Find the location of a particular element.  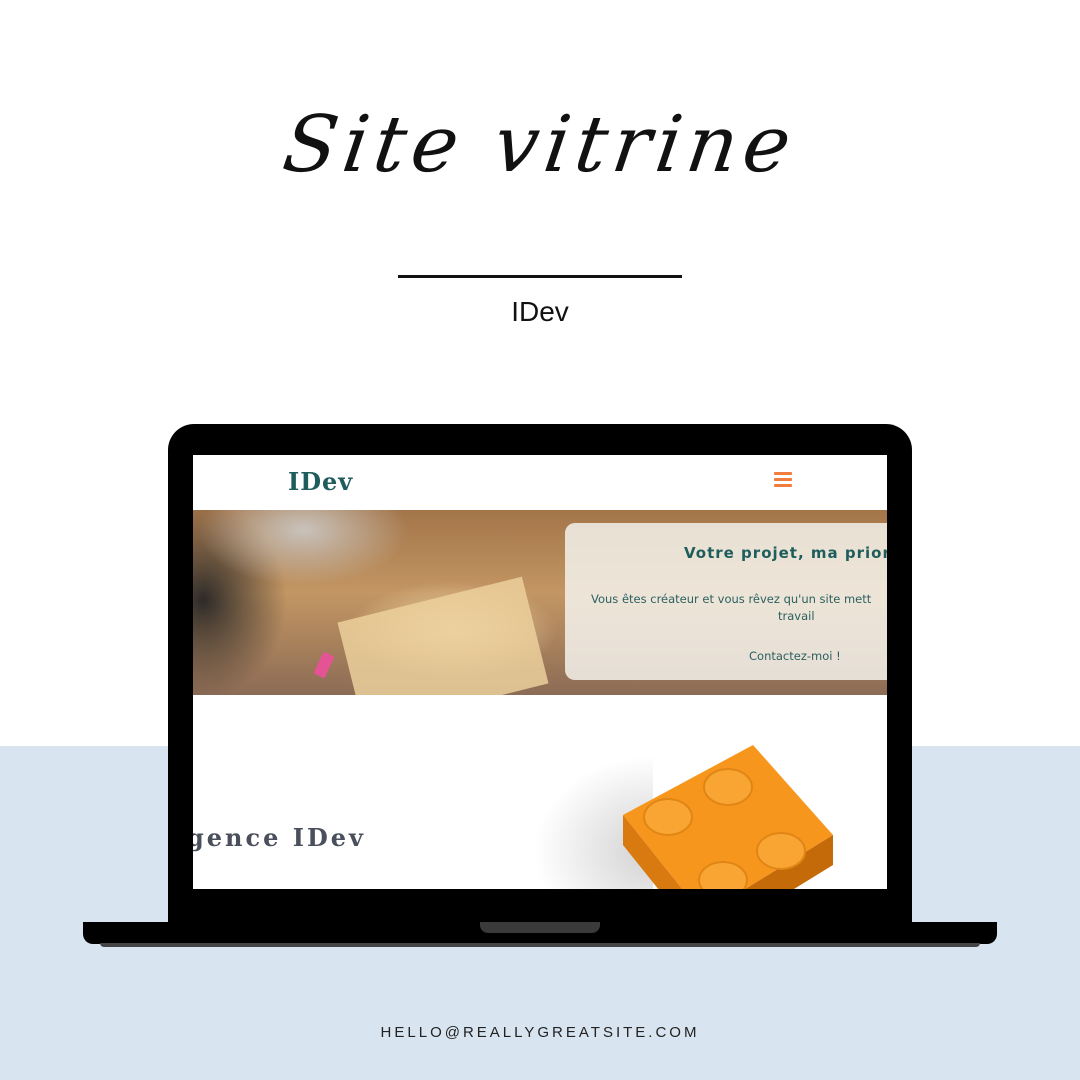

hero-pen-image is located at coordinates (324, 665).